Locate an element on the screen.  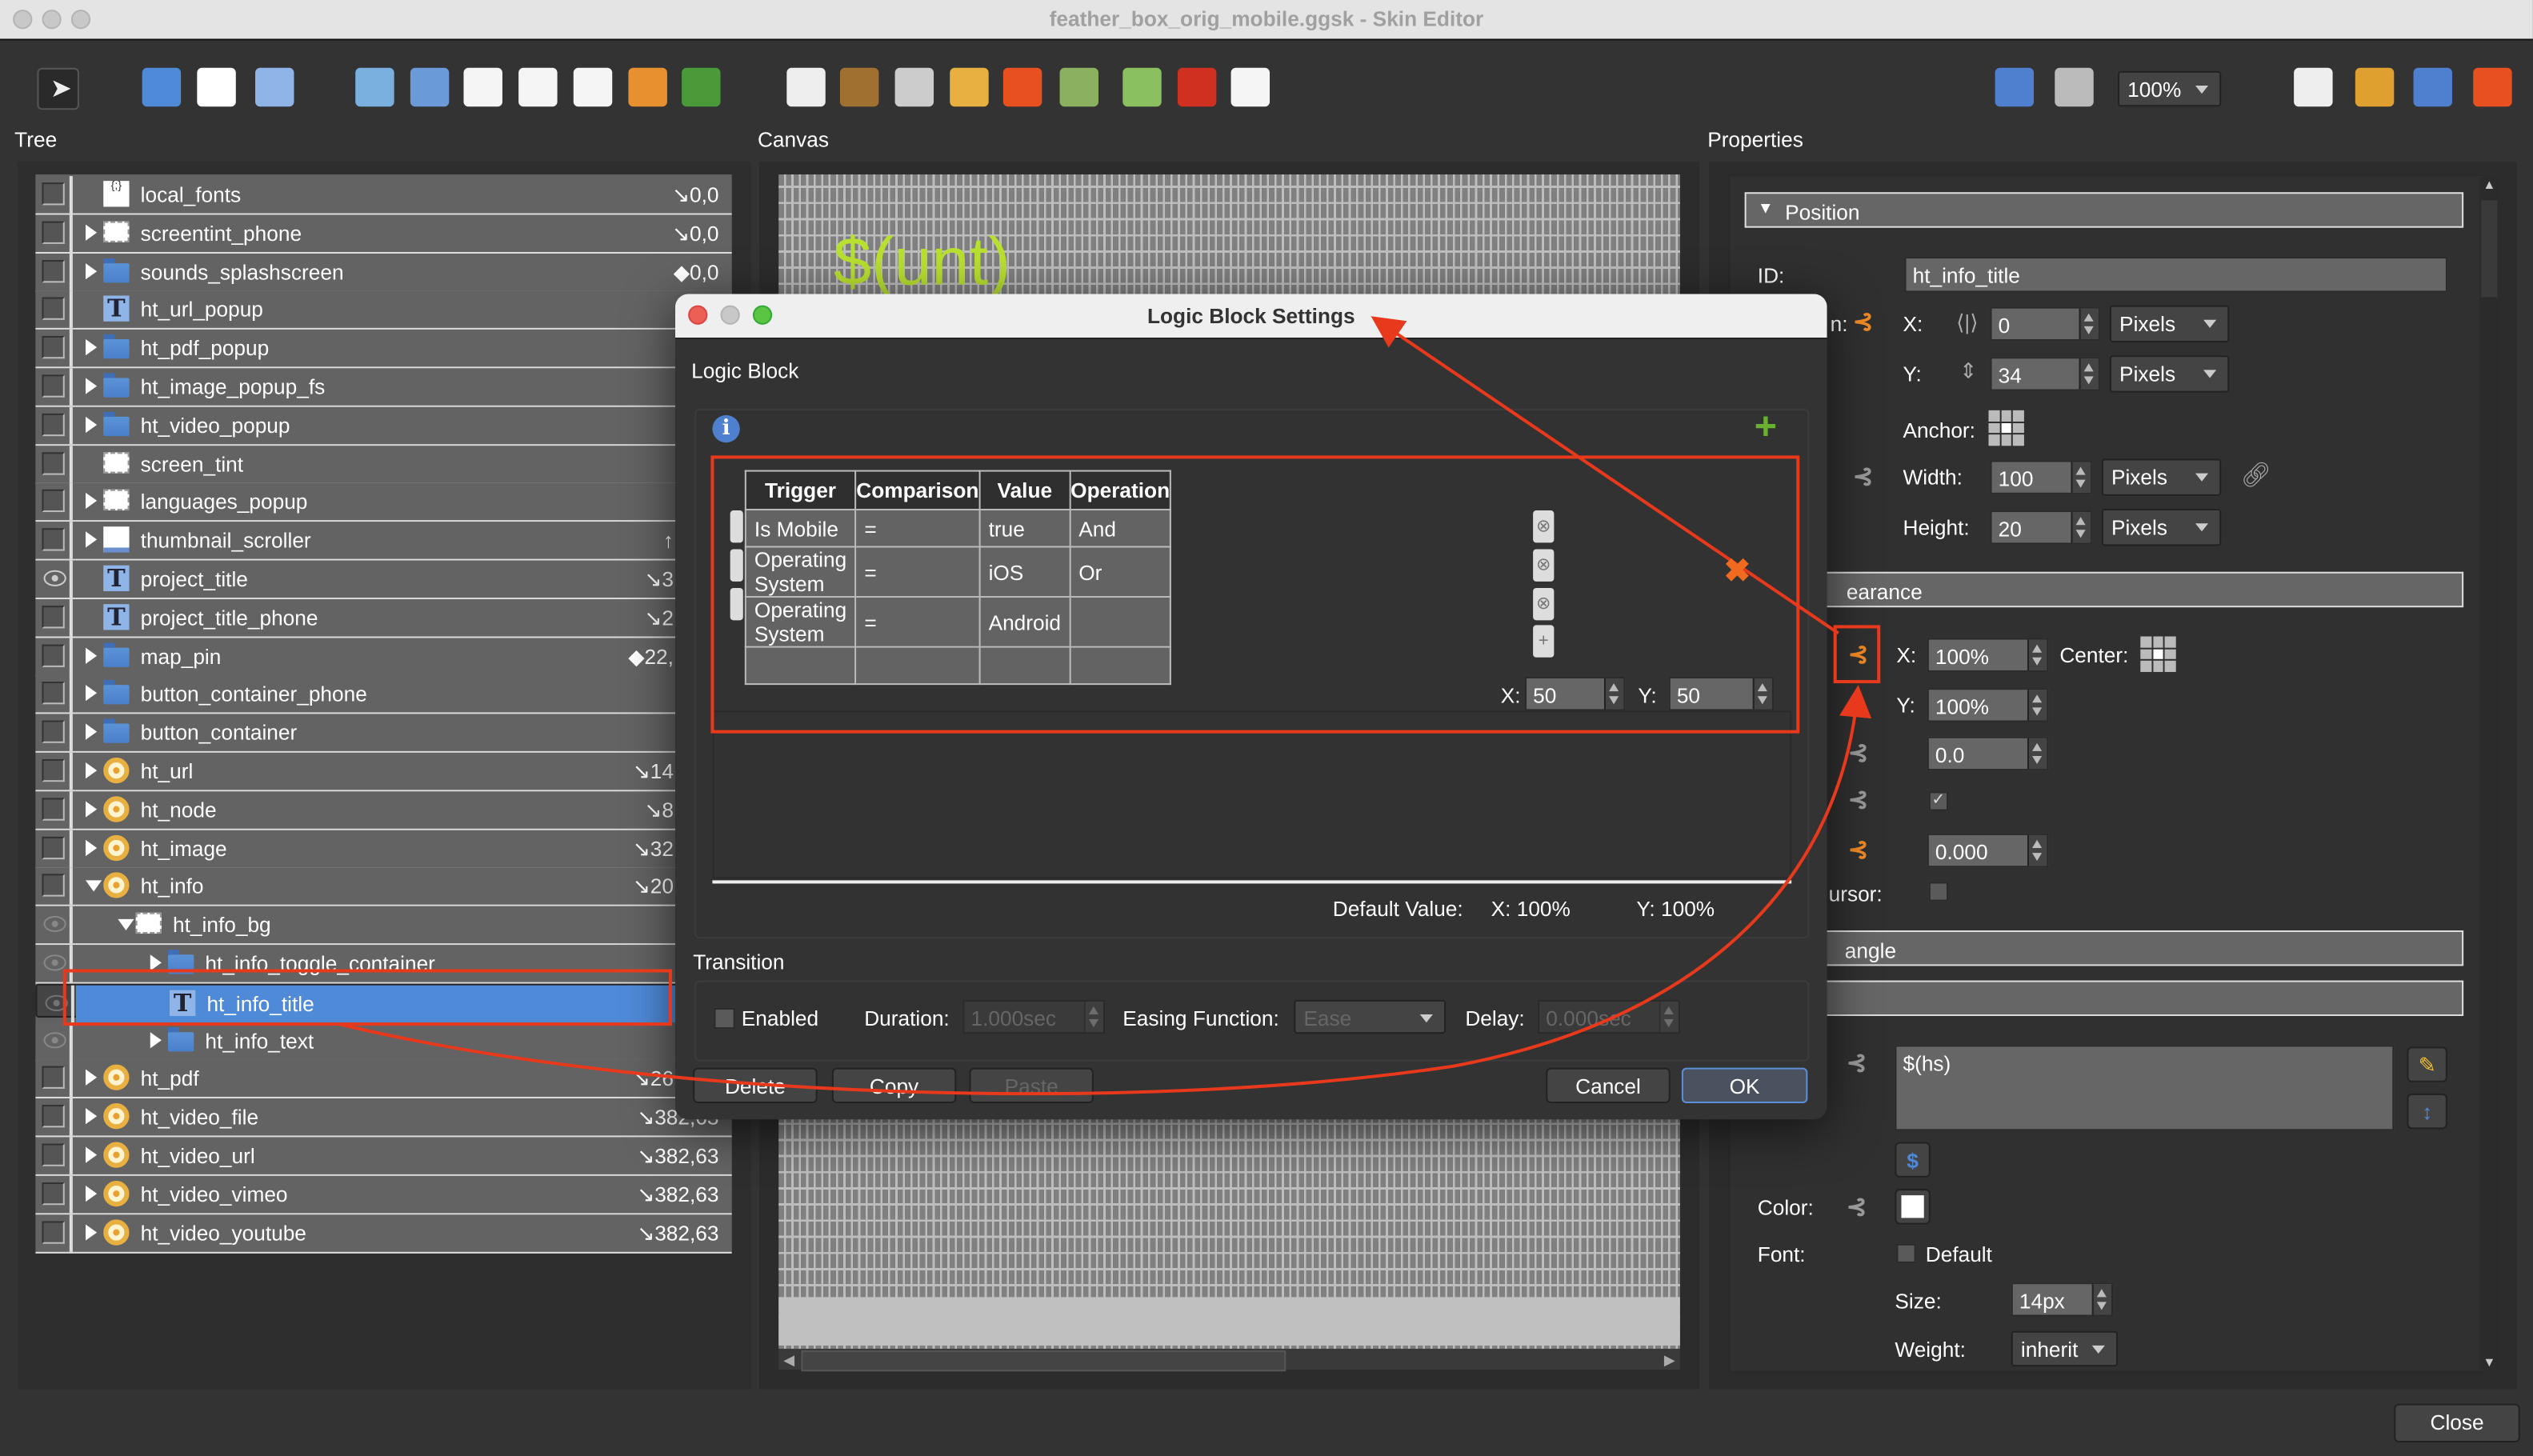
rectangle-section-header: angle is located at coordinates (2104, 948).